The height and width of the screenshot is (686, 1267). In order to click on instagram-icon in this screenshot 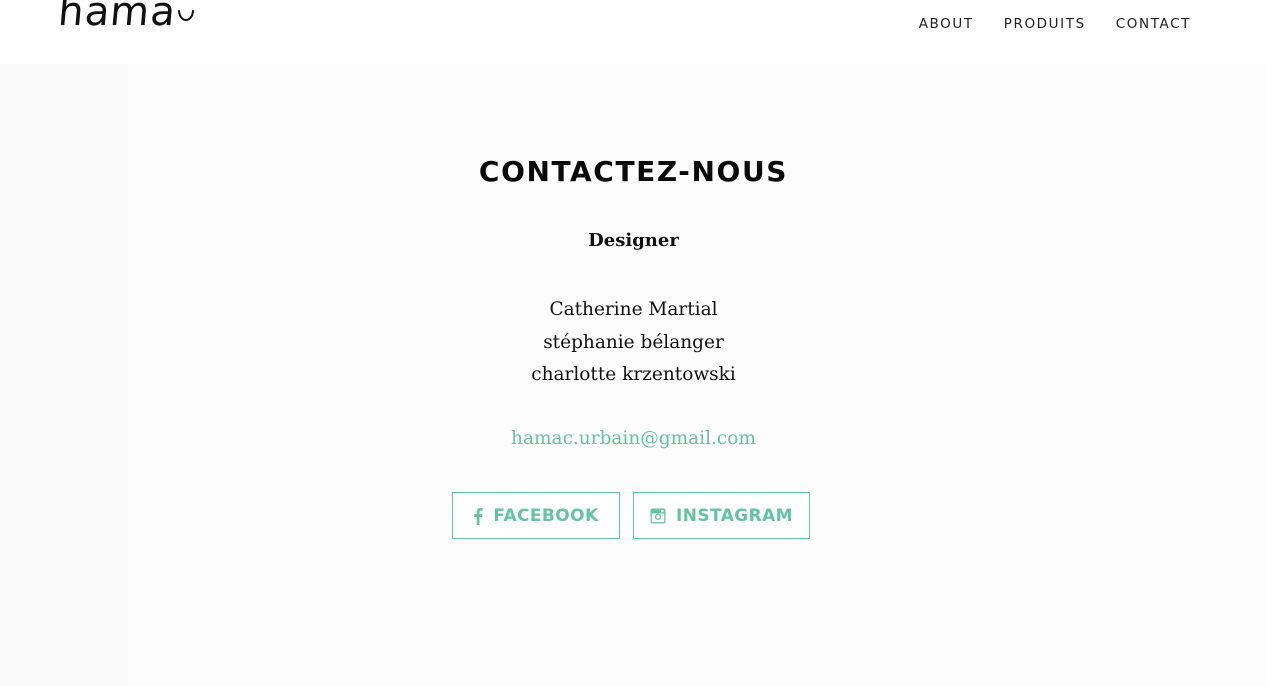, I will do `click(658, 516)`.